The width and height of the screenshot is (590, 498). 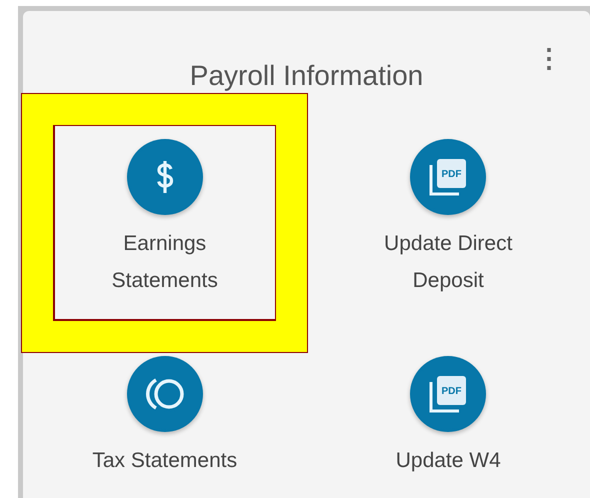 What do you see at coordinates (165, 460) in the screenshot?
I see `tile-link: Tax Statements` at bounding box center [165, 460].